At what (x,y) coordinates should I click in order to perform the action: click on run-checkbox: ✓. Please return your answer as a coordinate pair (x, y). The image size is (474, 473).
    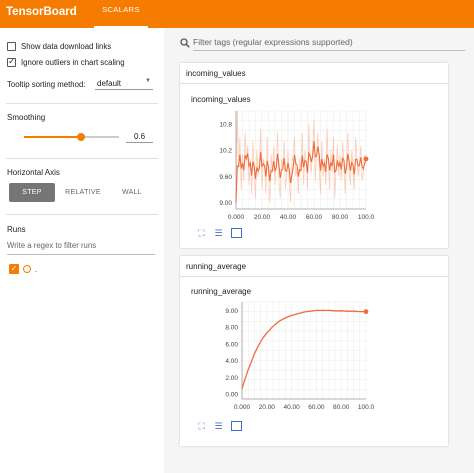
    Looking at the image, I should click on (14, 269).